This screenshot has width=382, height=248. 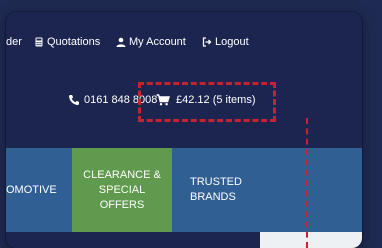 What do you see at coordinates (157, 42) in the screenshot?
I see `my-account-label: My Account` at bounding box center [157, 42].